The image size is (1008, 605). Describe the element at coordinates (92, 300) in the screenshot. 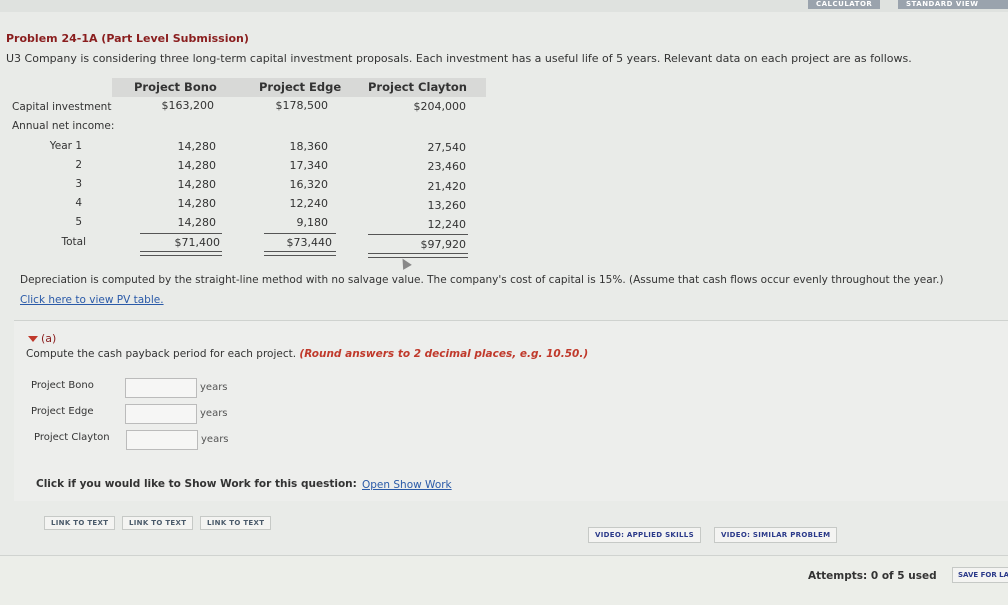

I see `pv-table-link: Click here to view PV table.` at that location.